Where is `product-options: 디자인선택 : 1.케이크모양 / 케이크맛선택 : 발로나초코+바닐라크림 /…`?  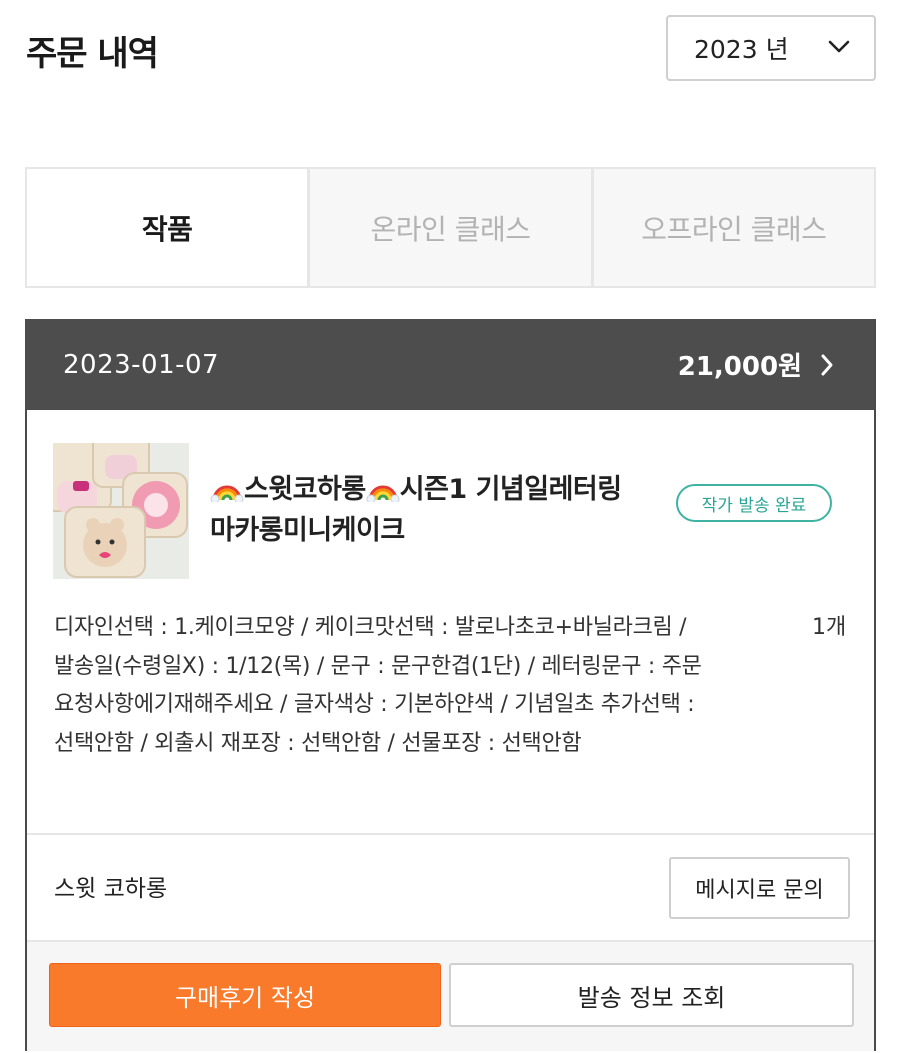
product-options: 디자인선택 : 1.케이크모양 / 케이크맛선택 : 발로나초코+바닐라크림 /… is located at coordinates (378, 685).